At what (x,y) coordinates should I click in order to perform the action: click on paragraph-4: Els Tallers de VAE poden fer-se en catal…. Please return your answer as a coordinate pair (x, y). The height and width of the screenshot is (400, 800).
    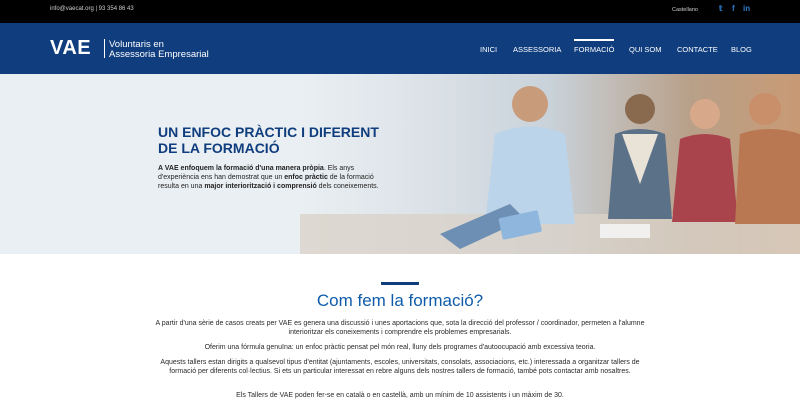
    Looking at the image, I should click on (400, 395).